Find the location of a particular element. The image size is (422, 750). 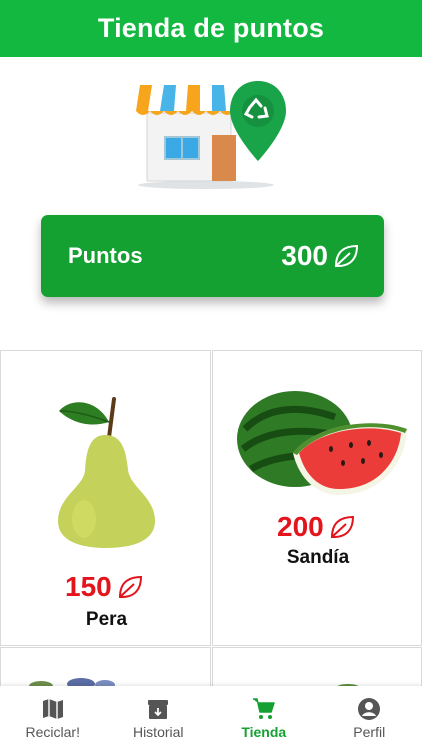

points-balance: 300 is located at coordinates (320, 256).